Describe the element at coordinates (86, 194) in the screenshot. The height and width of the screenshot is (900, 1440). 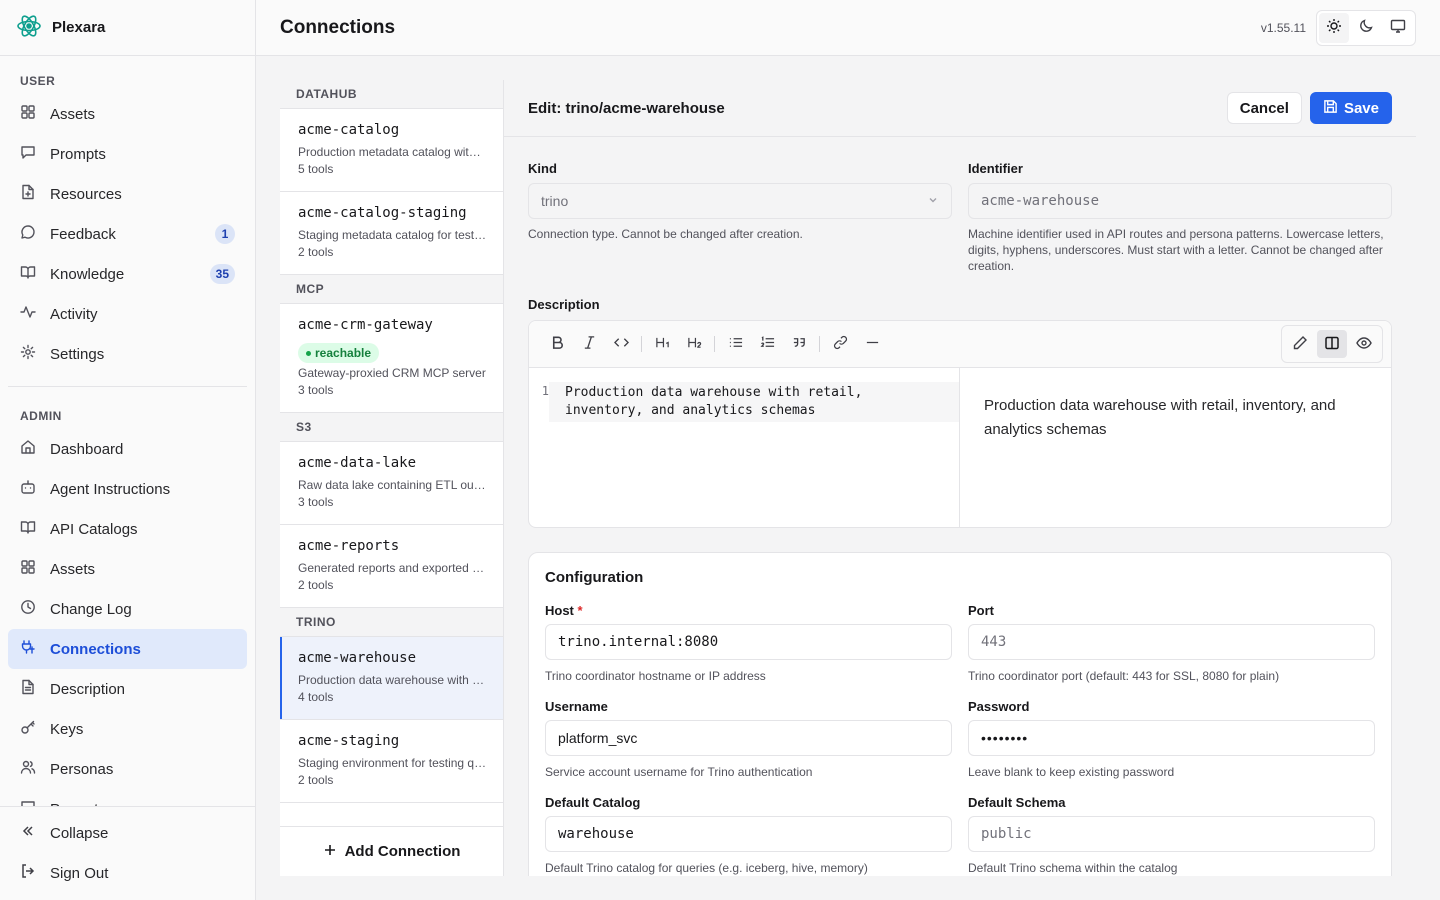
I see `nav-item-label: Resources` at that location.